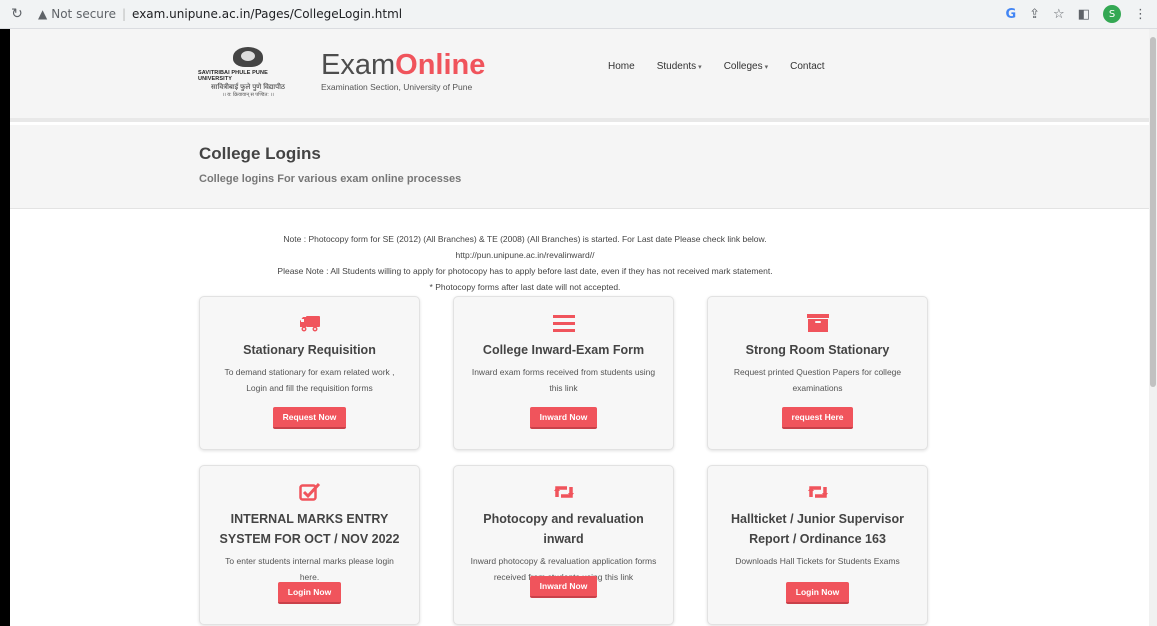 The height and width of the screenshot is (626, 1157). I want to click on card-title: Stationary Requisition, so click(309, 350).